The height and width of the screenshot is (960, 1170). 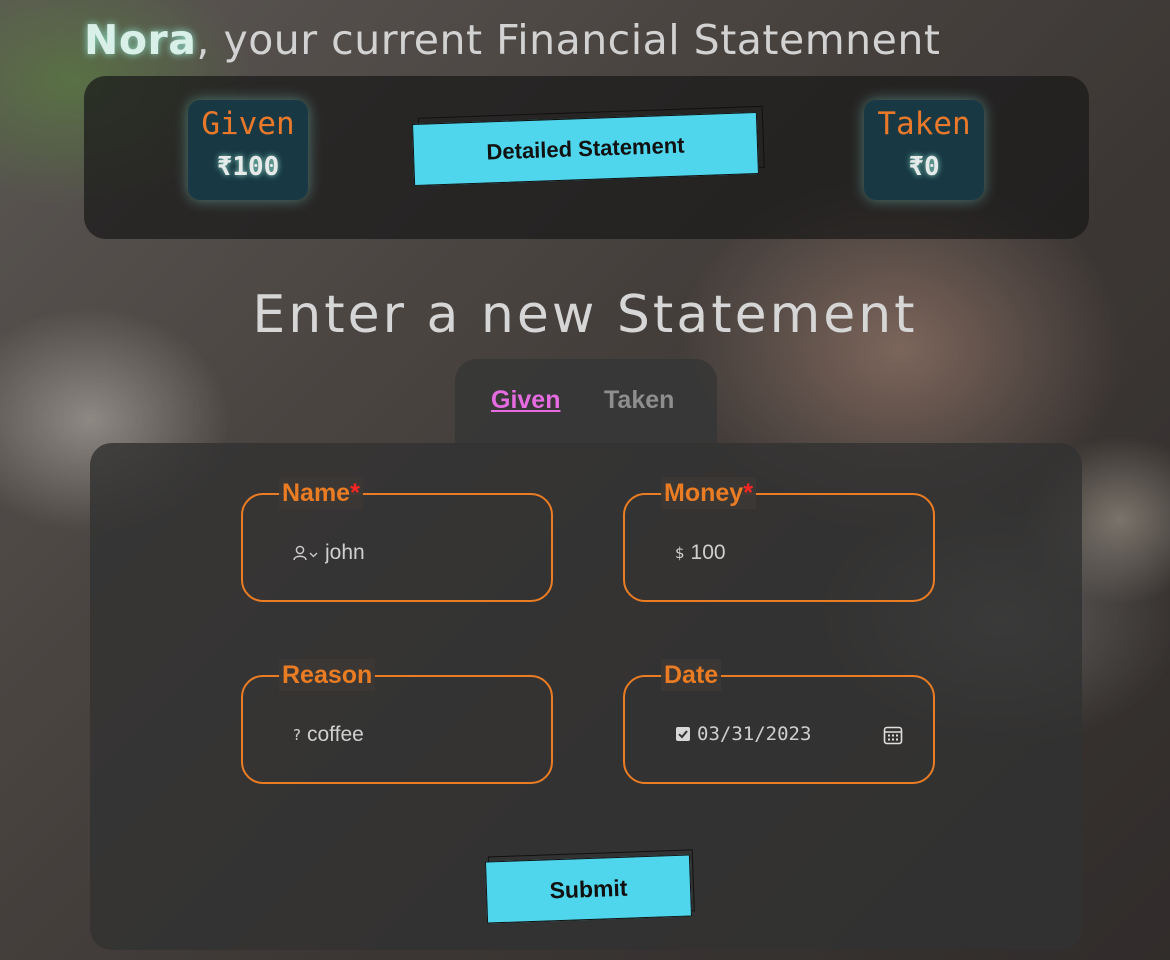 What do you see at coordinates (588, 889) in the screenshot?
I see `submit-label: Submit` at bounding box center [588, 889].